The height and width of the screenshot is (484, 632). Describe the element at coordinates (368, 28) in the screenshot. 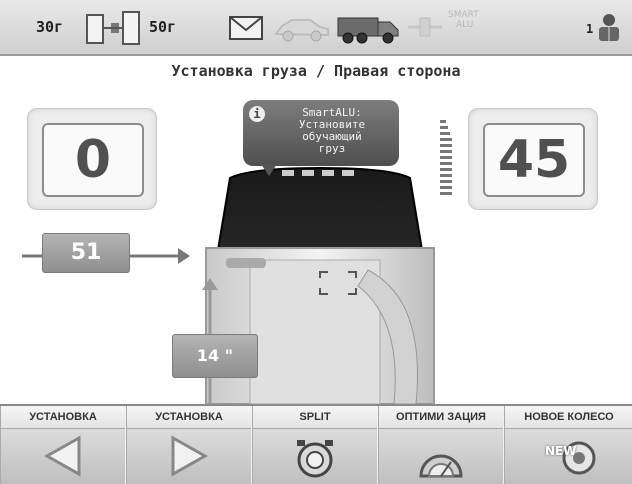

I see `truck-icon` at that location.